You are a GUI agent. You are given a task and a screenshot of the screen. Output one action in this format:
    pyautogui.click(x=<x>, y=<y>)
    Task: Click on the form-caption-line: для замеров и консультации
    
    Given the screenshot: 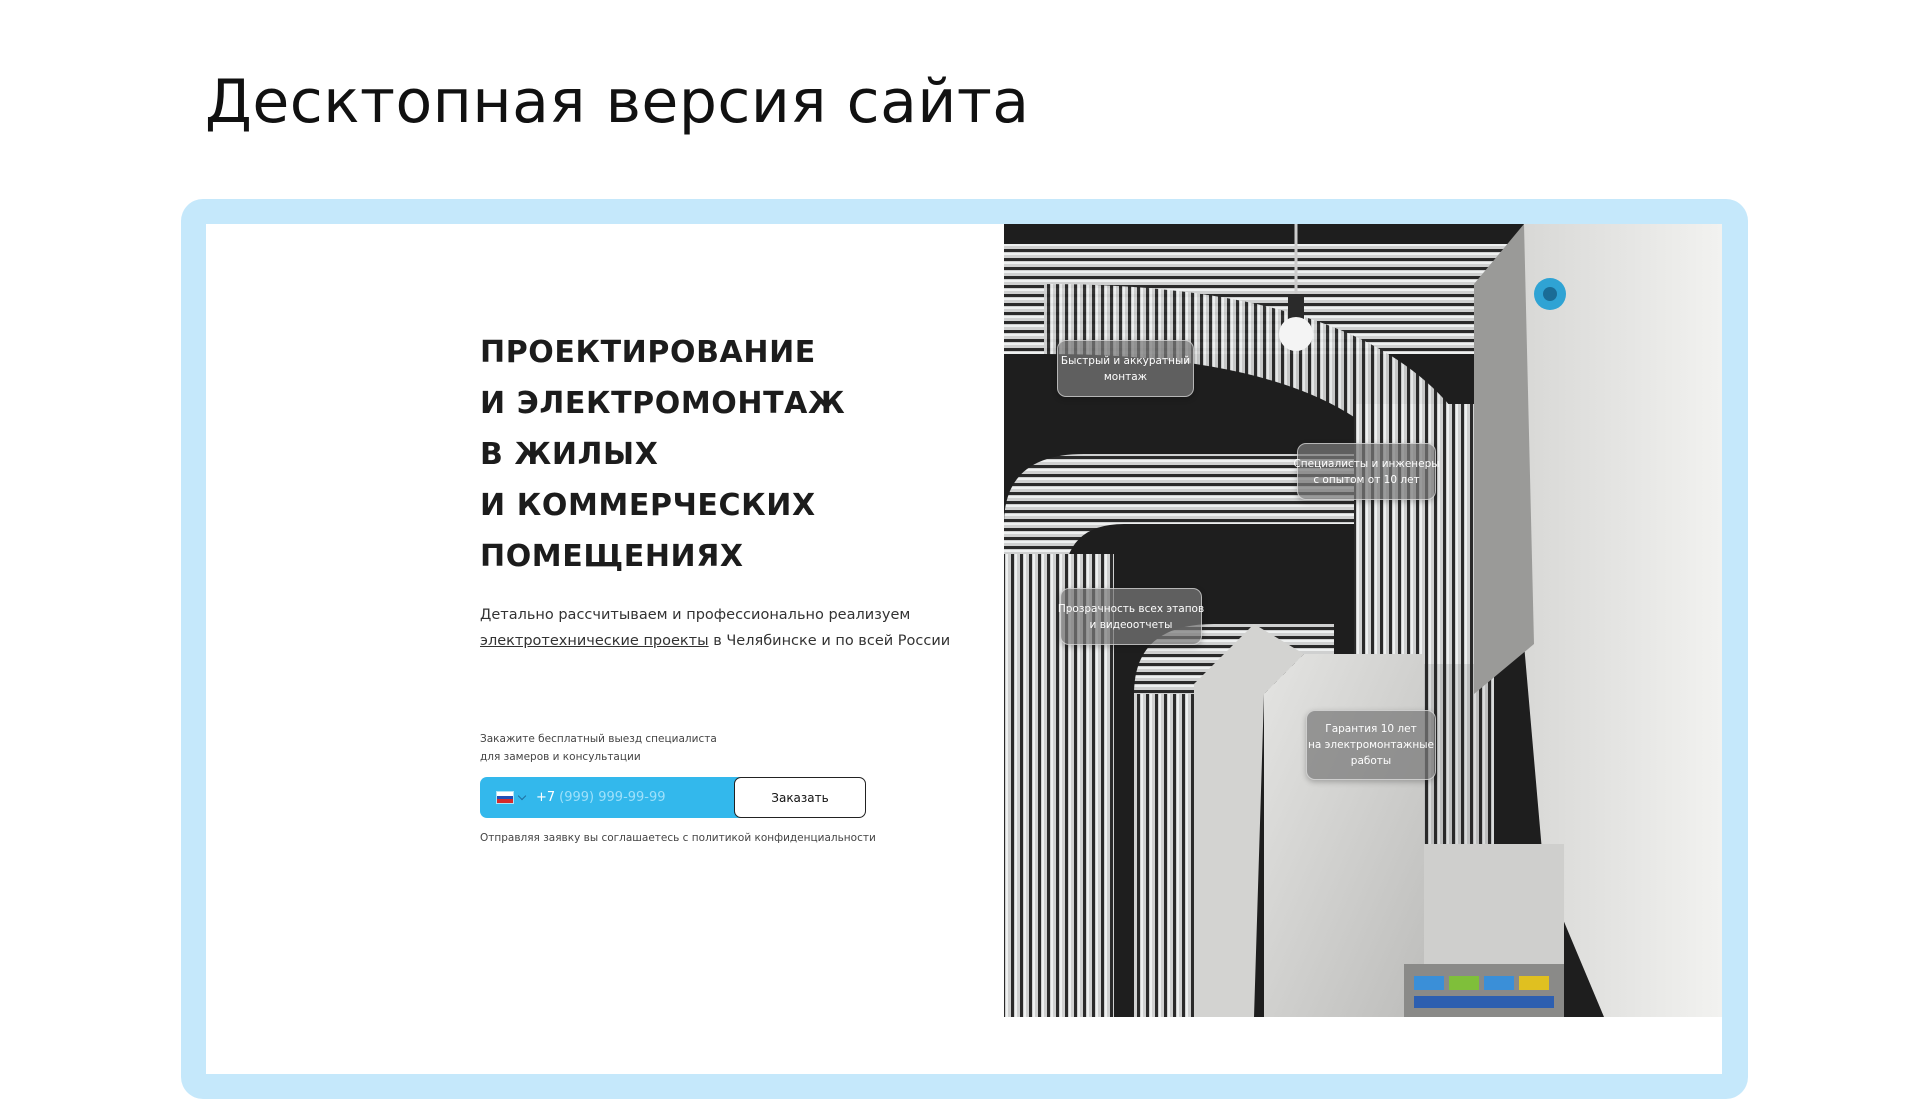 What is the action you would take?
    pyautogui.click(x=560, y=757)
    